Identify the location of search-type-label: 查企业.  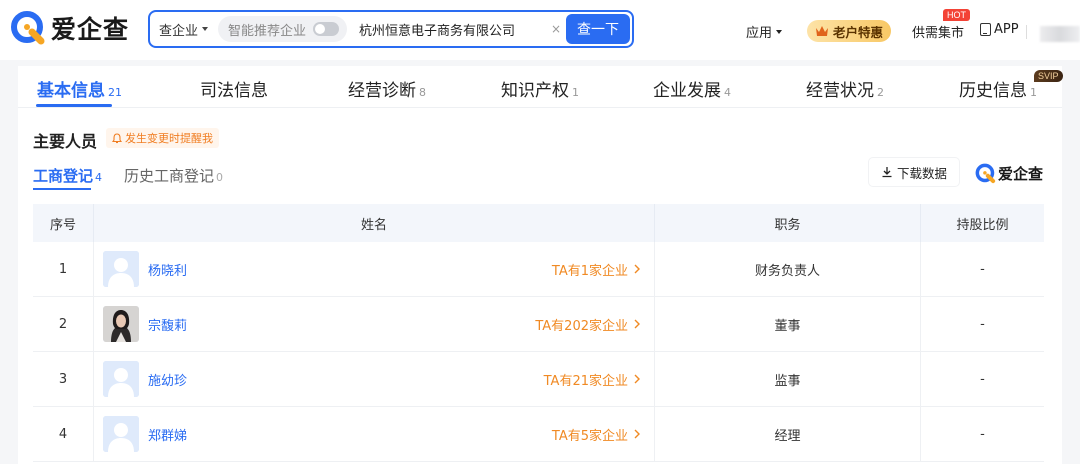
(179, 31).